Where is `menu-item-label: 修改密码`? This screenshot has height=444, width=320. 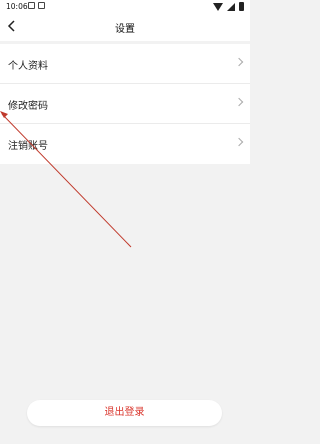
menu-item-label: 修改密码 is located at coordinates (28, 106).